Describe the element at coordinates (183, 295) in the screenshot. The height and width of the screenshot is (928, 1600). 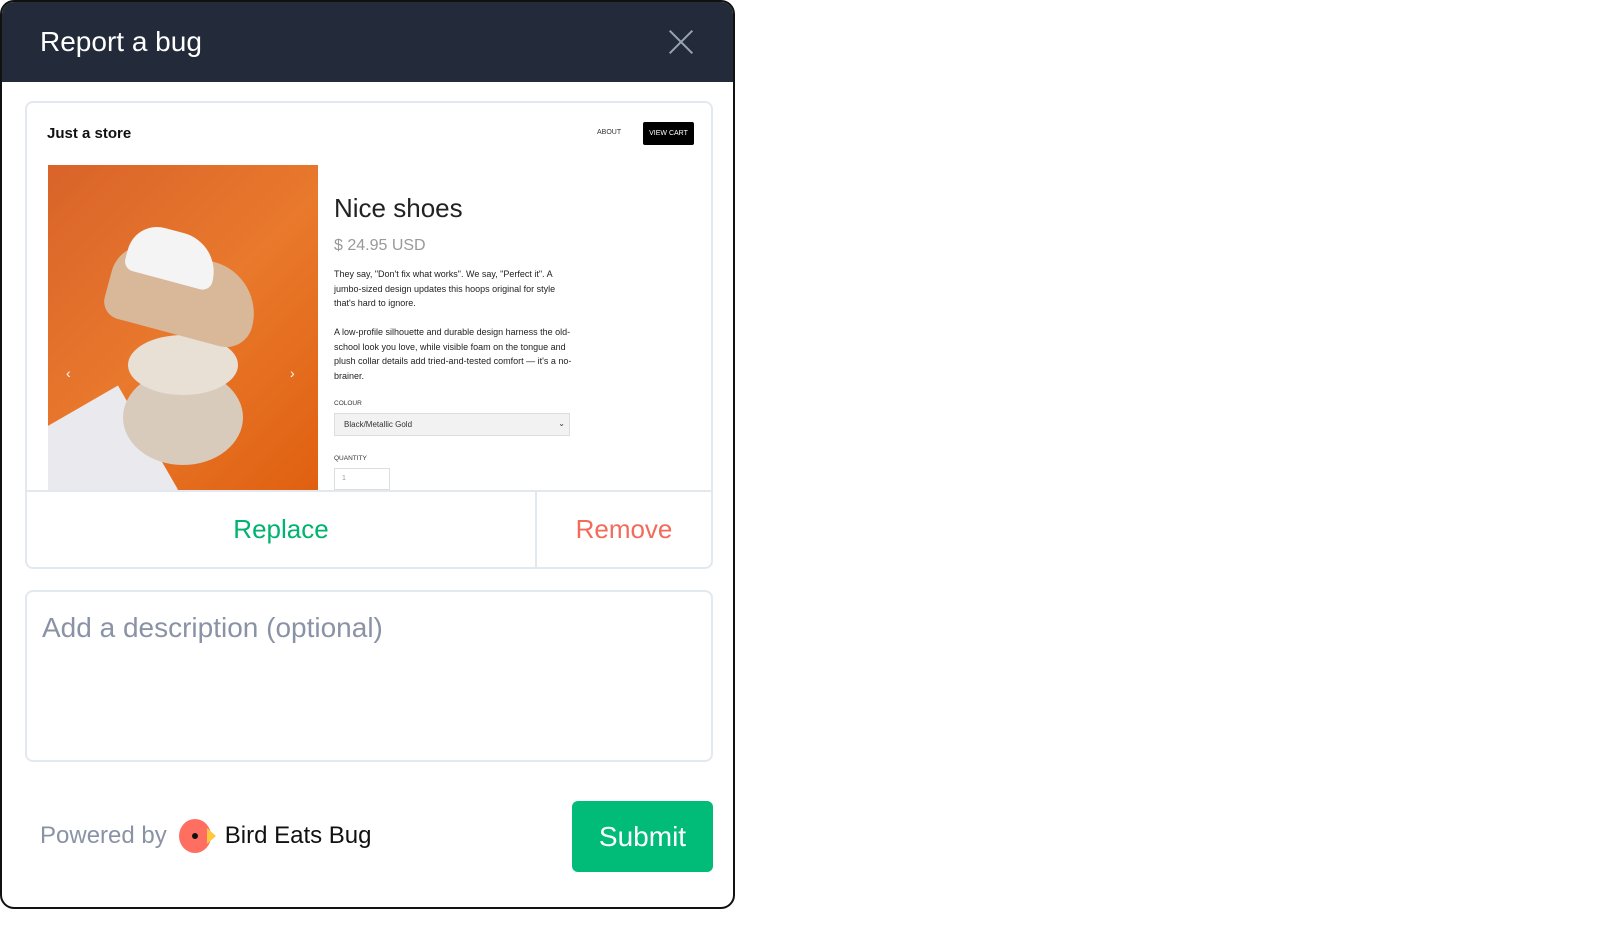
I see `shoe-image` at that location.